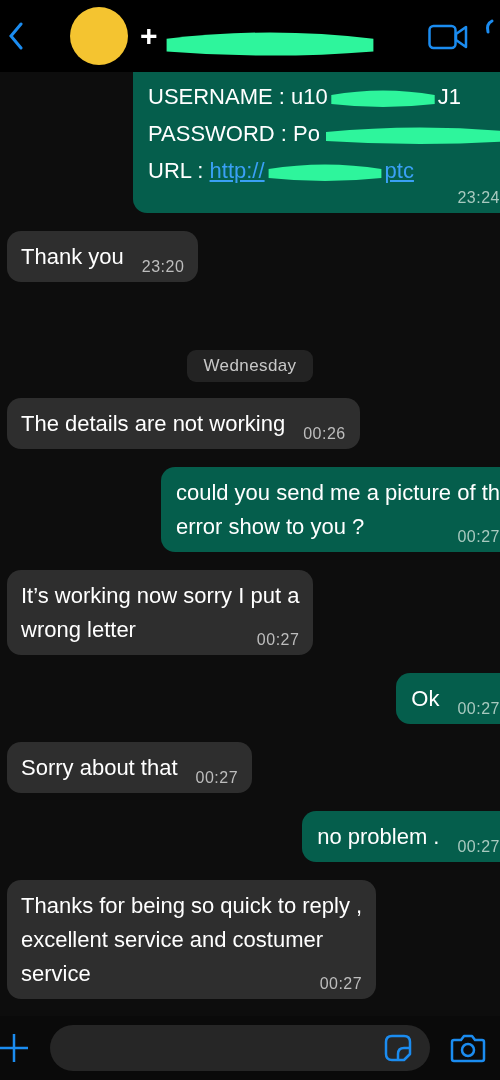 This screenshot has height=1080, width=500. What do you see at coordinates (270, 527) in the screenshot?
I see `message-text: error show to you ?` at bounding box center [270, 527].